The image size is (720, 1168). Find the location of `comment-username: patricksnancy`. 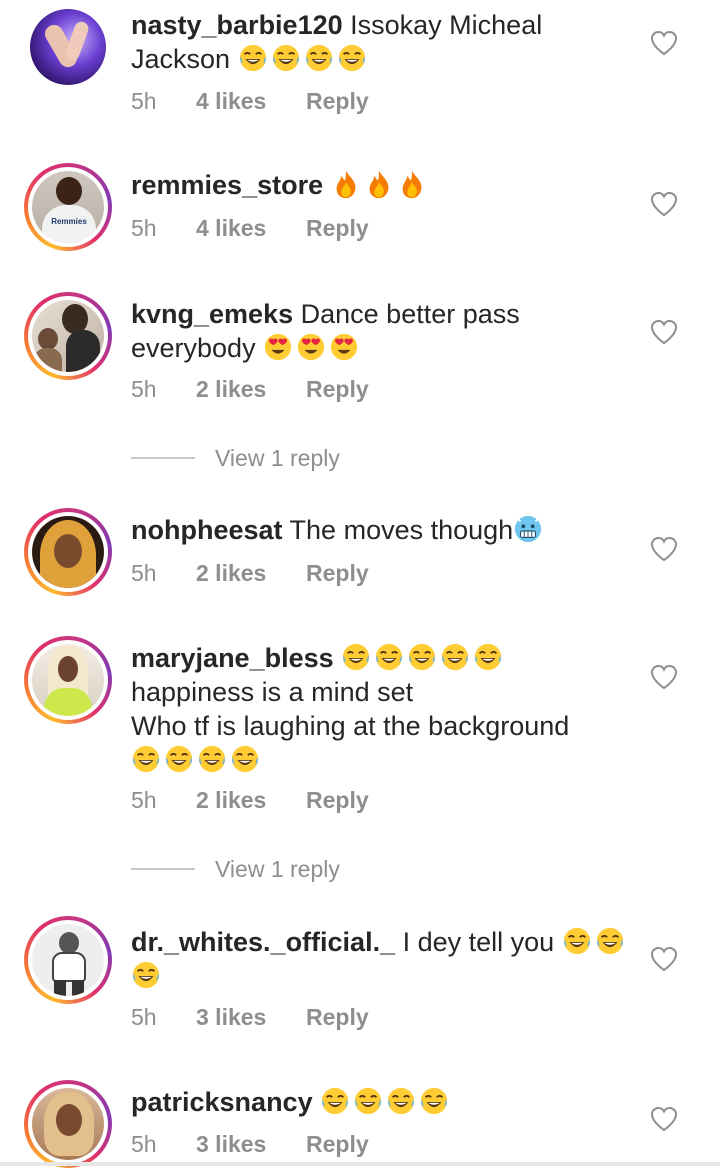

comment-username: patricksnancy is located at coordinates (222, 1102).